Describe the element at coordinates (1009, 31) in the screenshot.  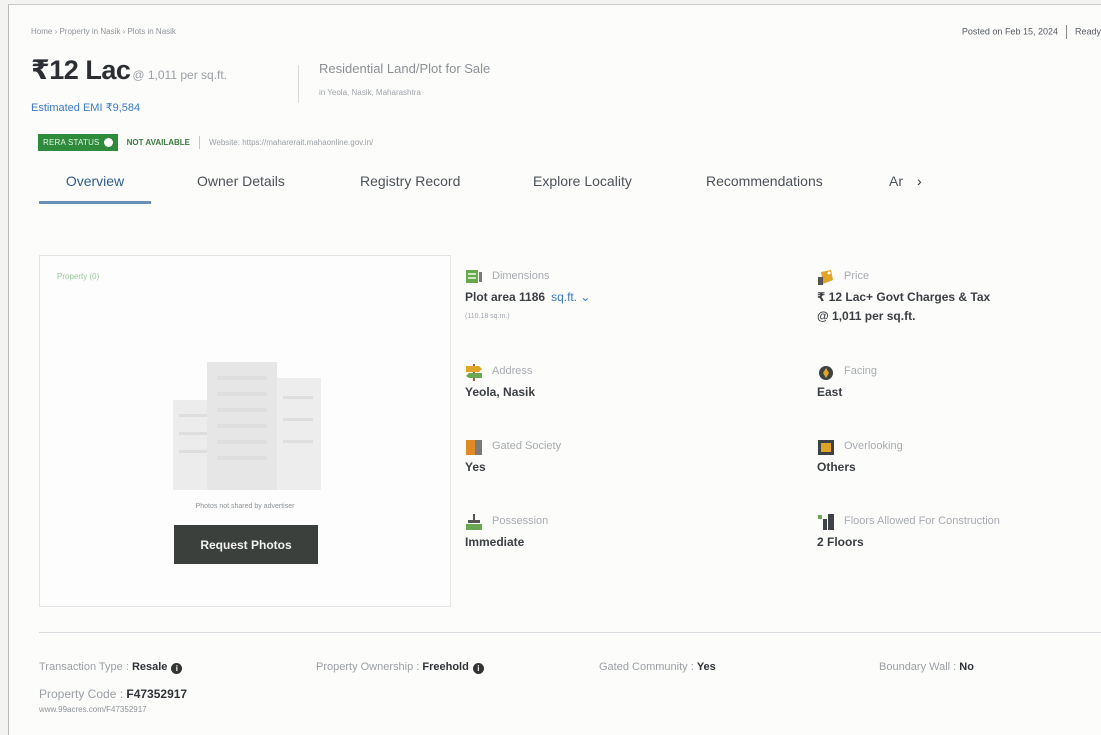
I see `posted-label: Posted on Feb 15, 2024` at that location.